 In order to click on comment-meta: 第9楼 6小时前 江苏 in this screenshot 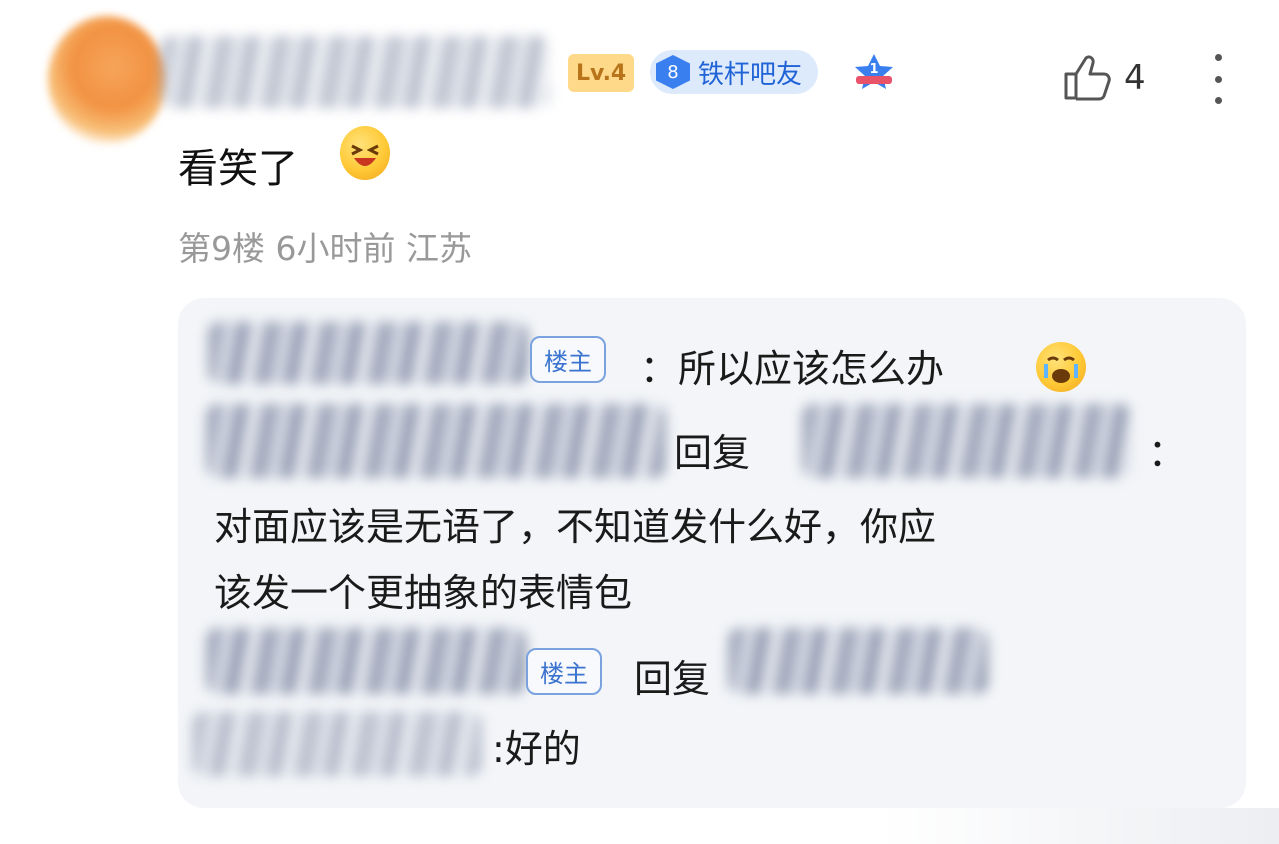, I will do `click(325, 248)`.